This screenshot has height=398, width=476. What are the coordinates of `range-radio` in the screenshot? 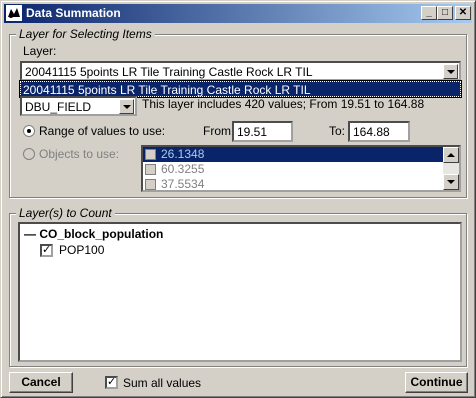 It's located at (29, 131).